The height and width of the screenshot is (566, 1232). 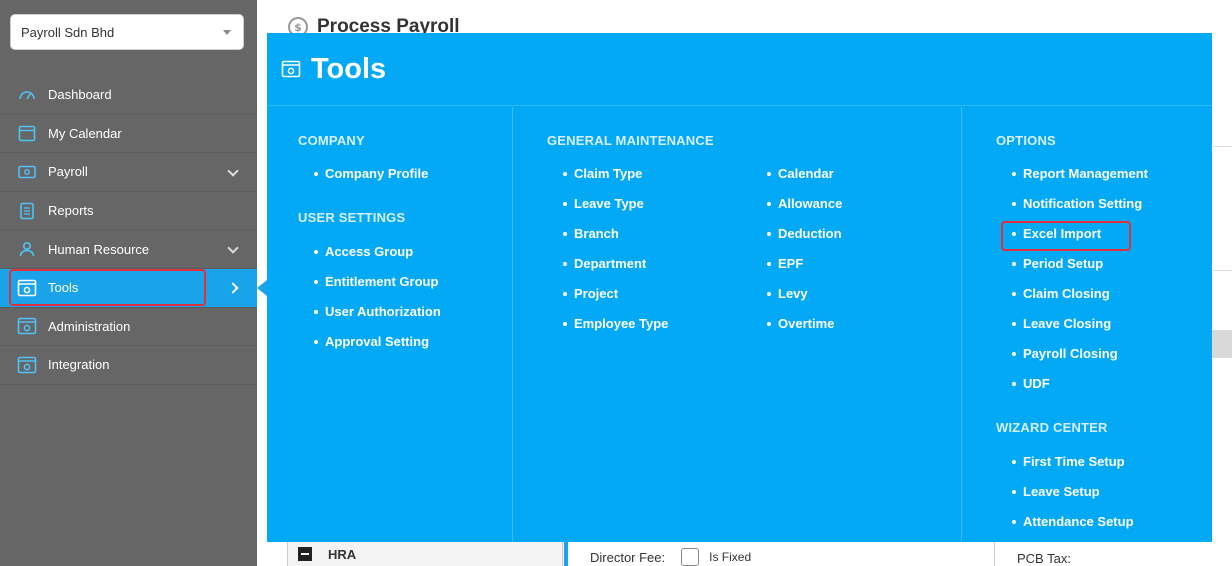 What do you see at coordinates (1080, 361) in the screenshot?
I see `menu-item-payroll-closing: Payroll Closing` at bounding box center [1080, 361].